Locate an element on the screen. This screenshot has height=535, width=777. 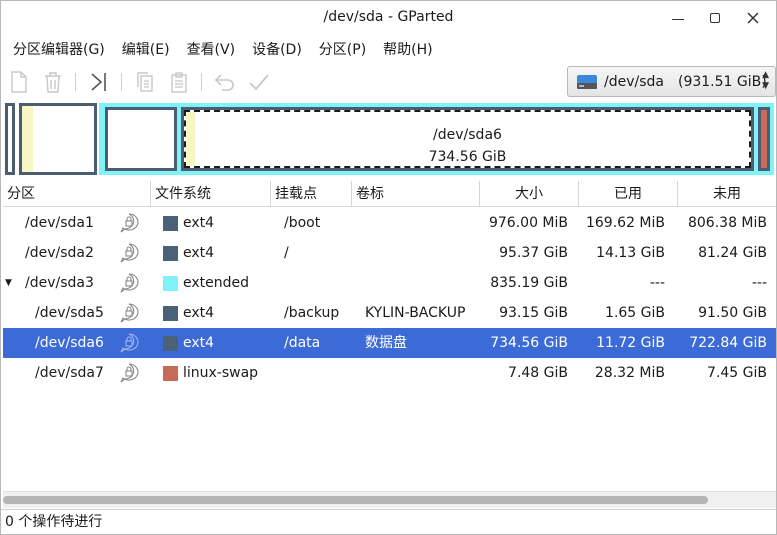
partition-block-label: /dev/sda6 is located at coordinates (467, 135).